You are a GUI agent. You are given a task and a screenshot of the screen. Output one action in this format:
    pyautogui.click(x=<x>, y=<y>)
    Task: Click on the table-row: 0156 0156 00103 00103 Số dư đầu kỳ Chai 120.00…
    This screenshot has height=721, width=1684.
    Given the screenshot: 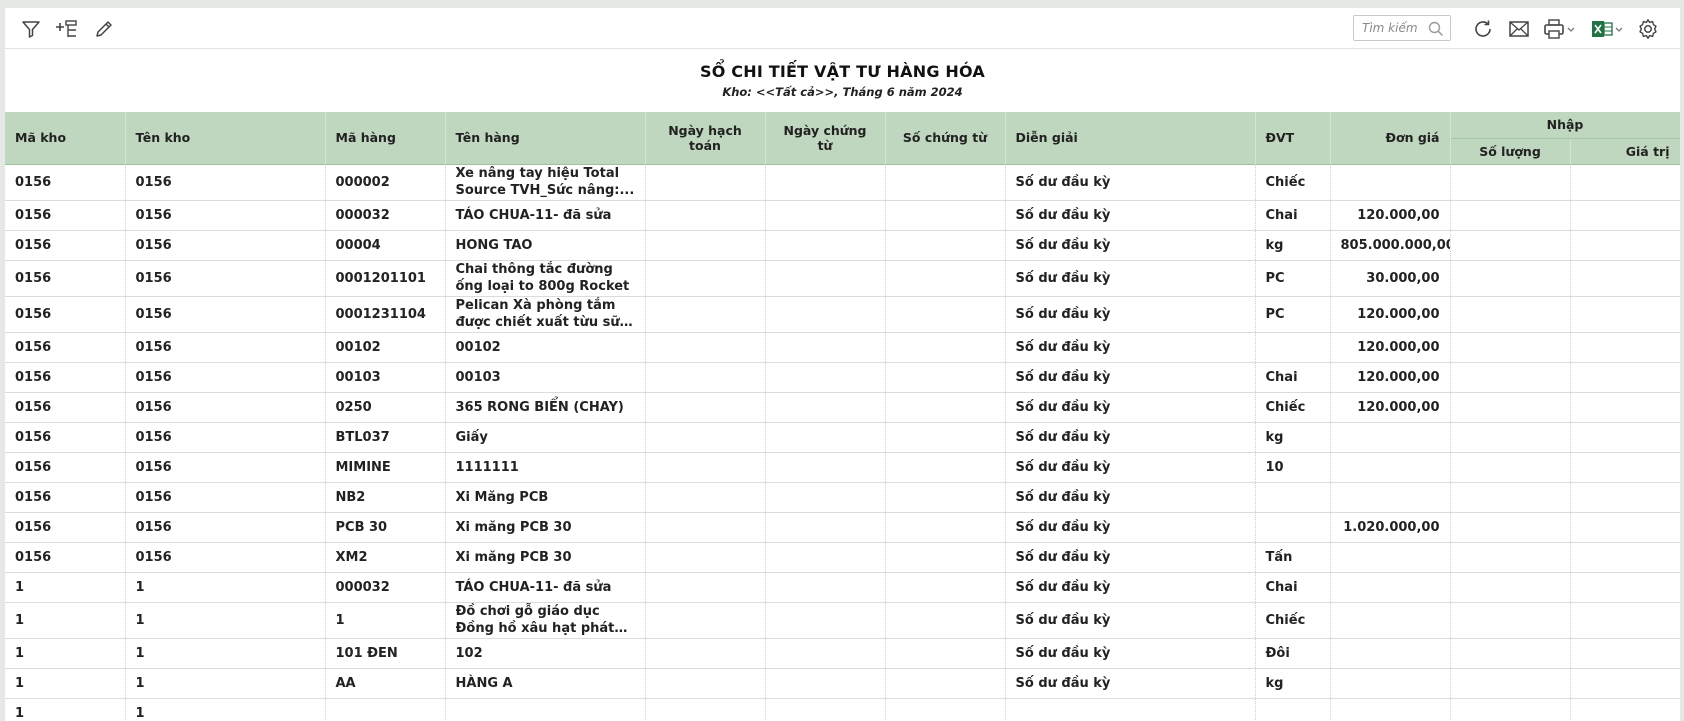 What is the action you would take?
    pyautogui.click(x=842, y=377)
    